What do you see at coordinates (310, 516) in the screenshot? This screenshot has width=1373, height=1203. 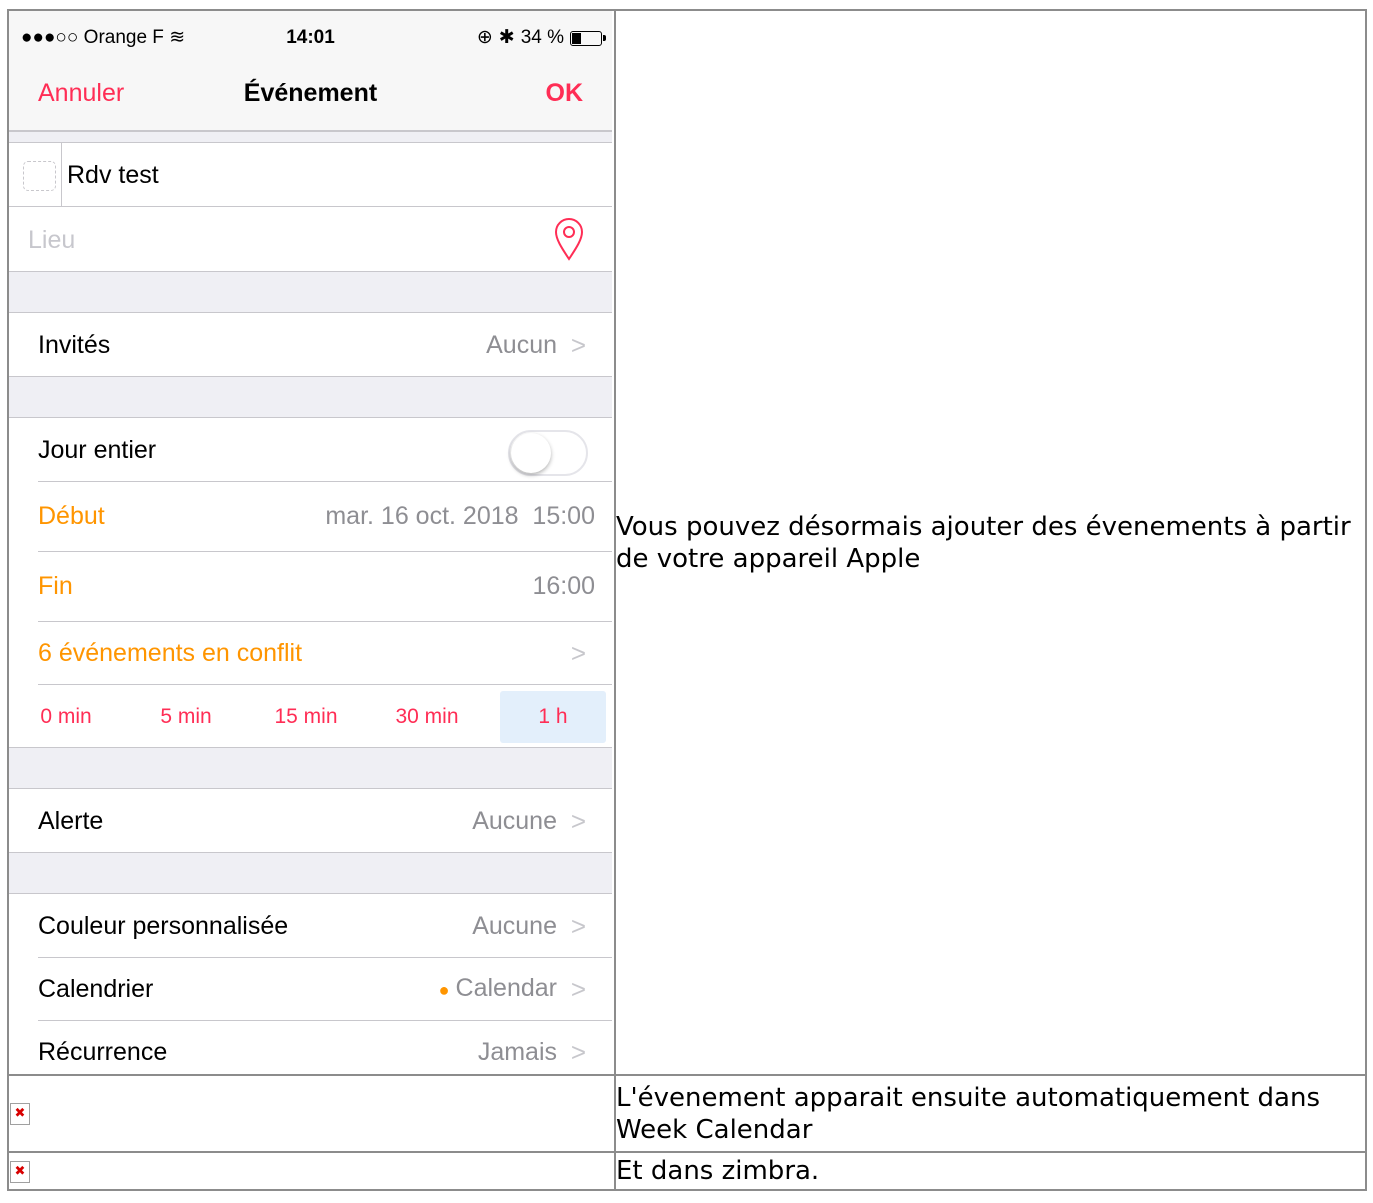 I see `start-row: Début mar. 16 oct. 2018 15:00` at bounding box center [310, 516].